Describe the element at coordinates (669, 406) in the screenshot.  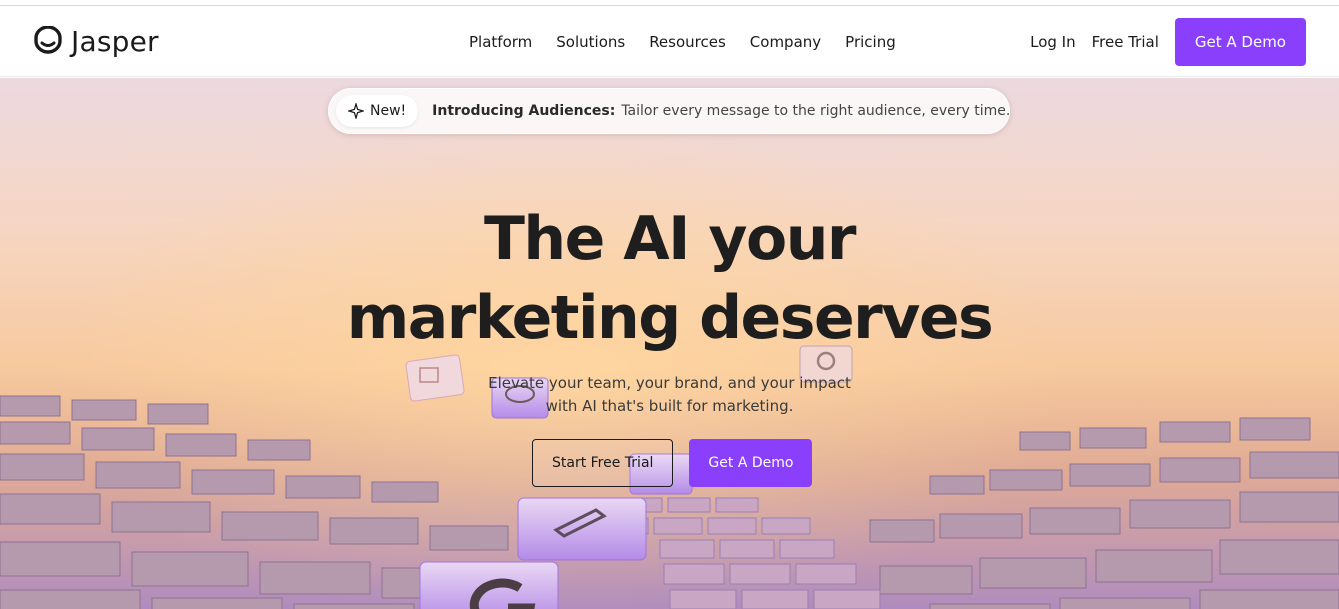
I see `hero-subtext-line2: with AI that's built for marketing.` at that location.